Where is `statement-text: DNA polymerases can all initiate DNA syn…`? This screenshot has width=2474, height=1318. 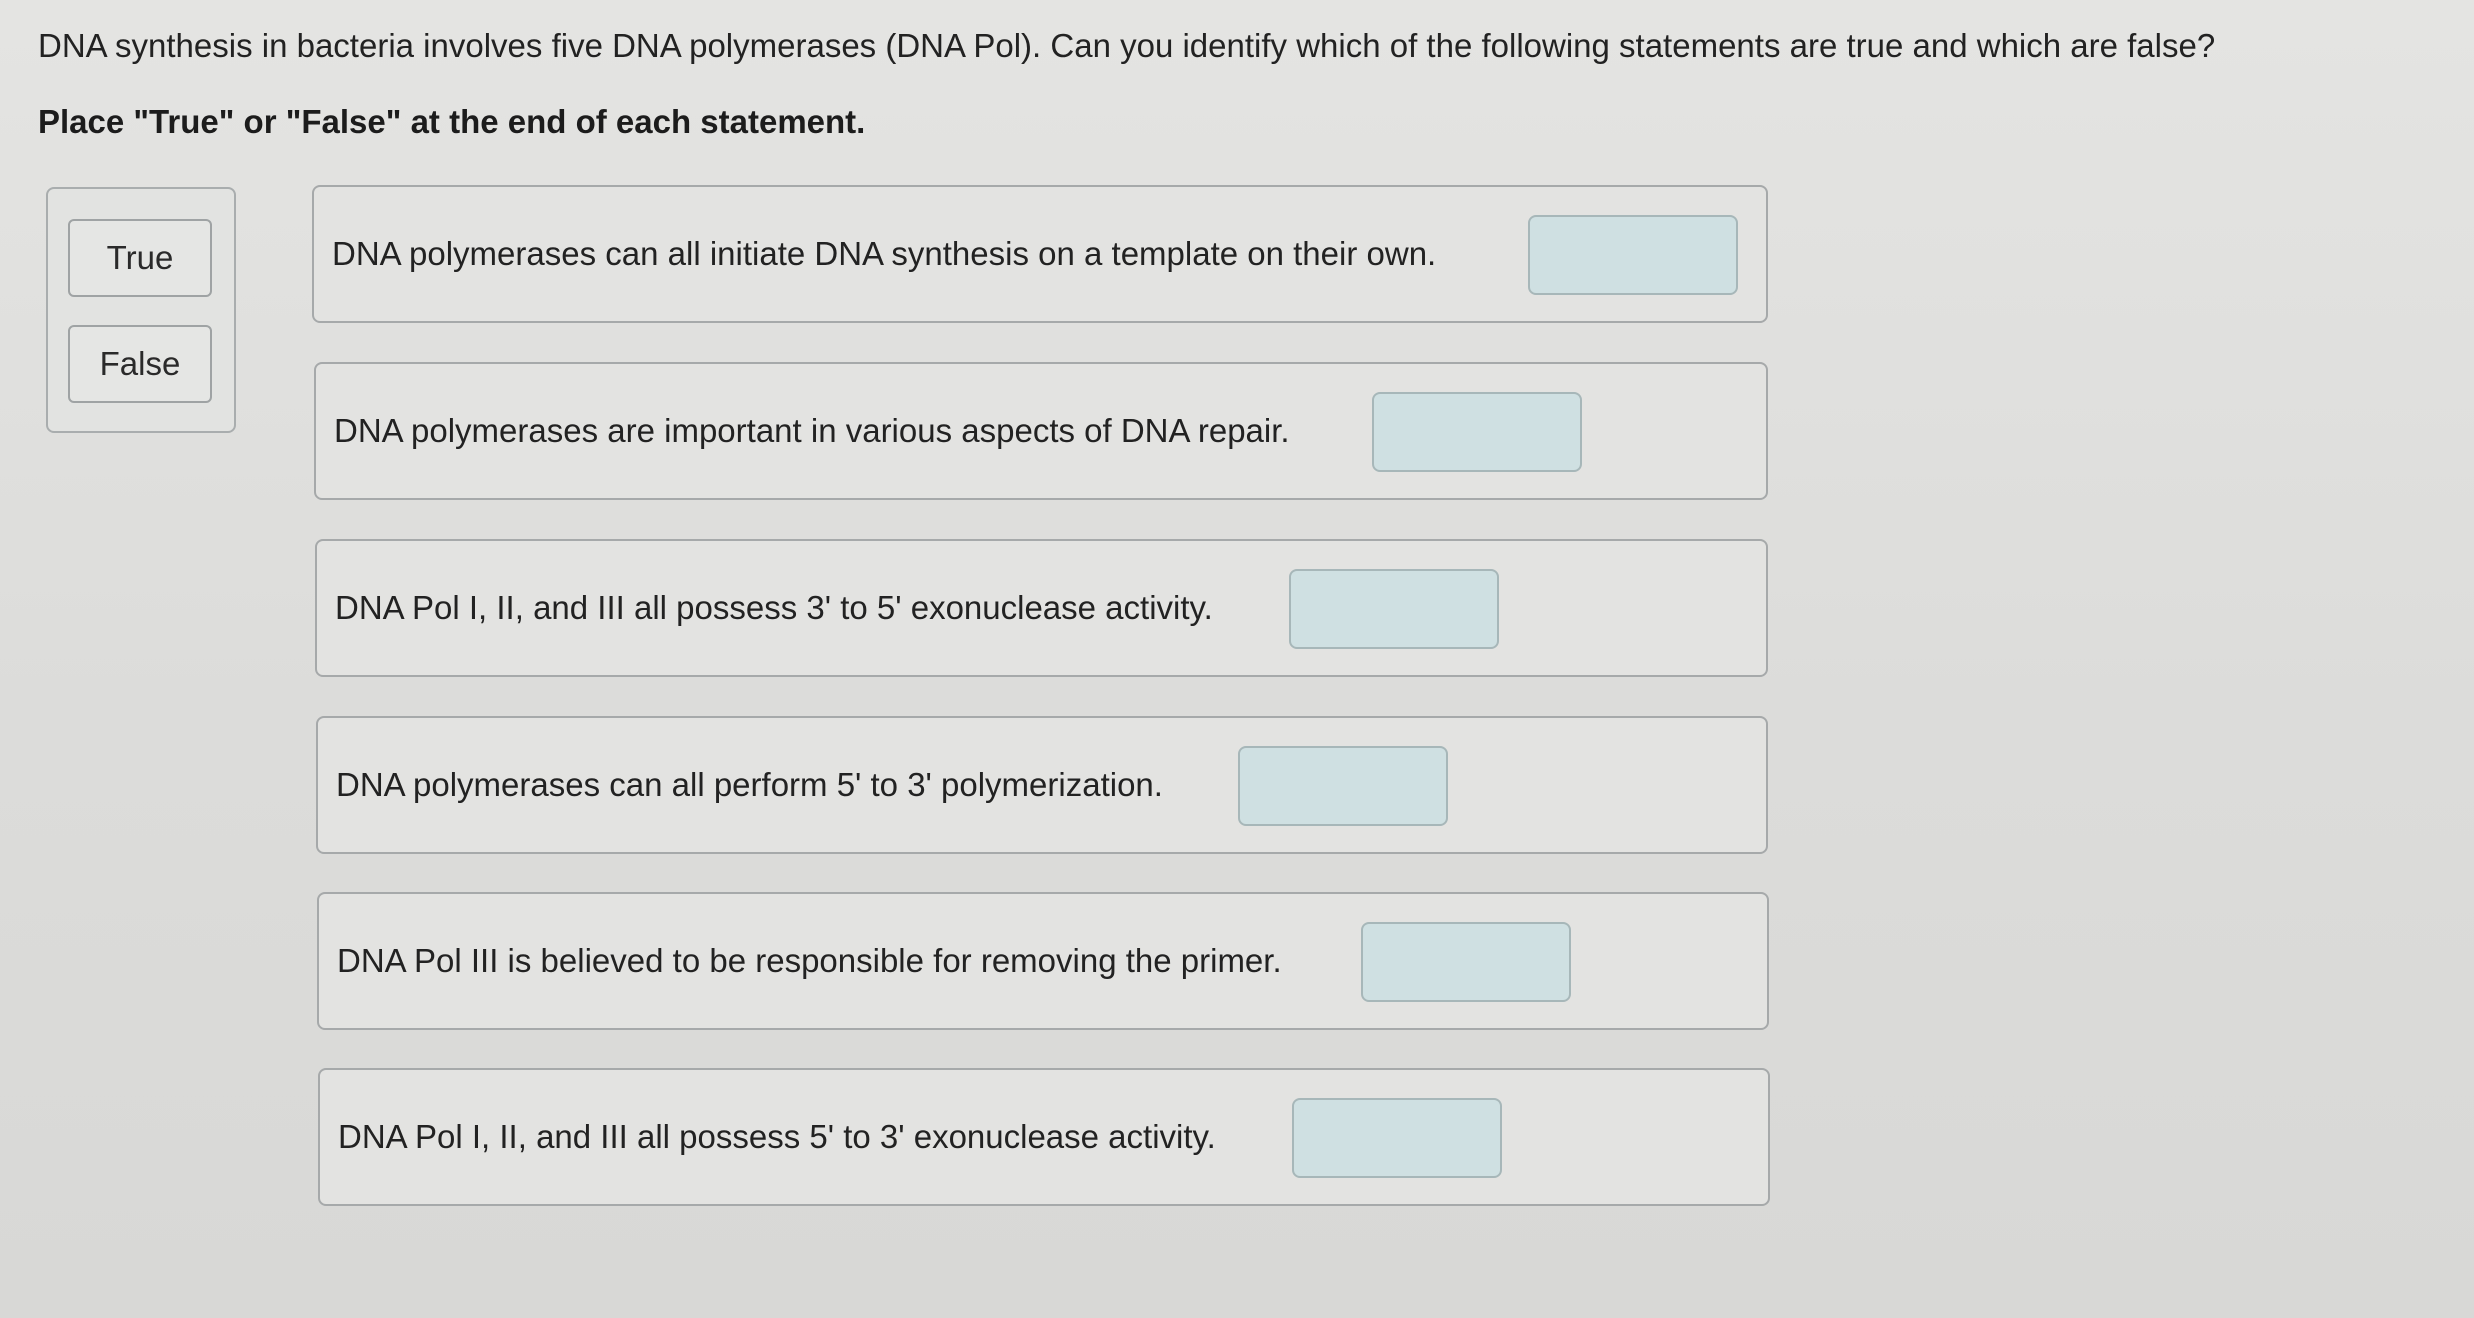 statement-text: DNA polymerases can all initiate DNA syn… is located at coordinates (884, 253).